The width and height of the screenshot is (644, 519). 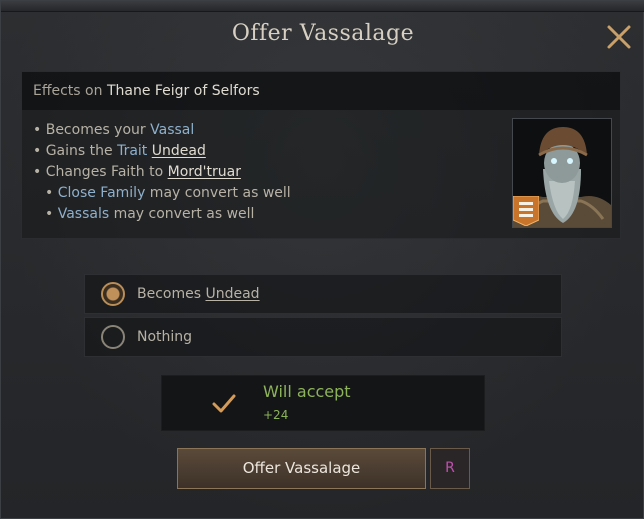 I want to click on option-prefix: Becomes, so click(x=171, y=294).